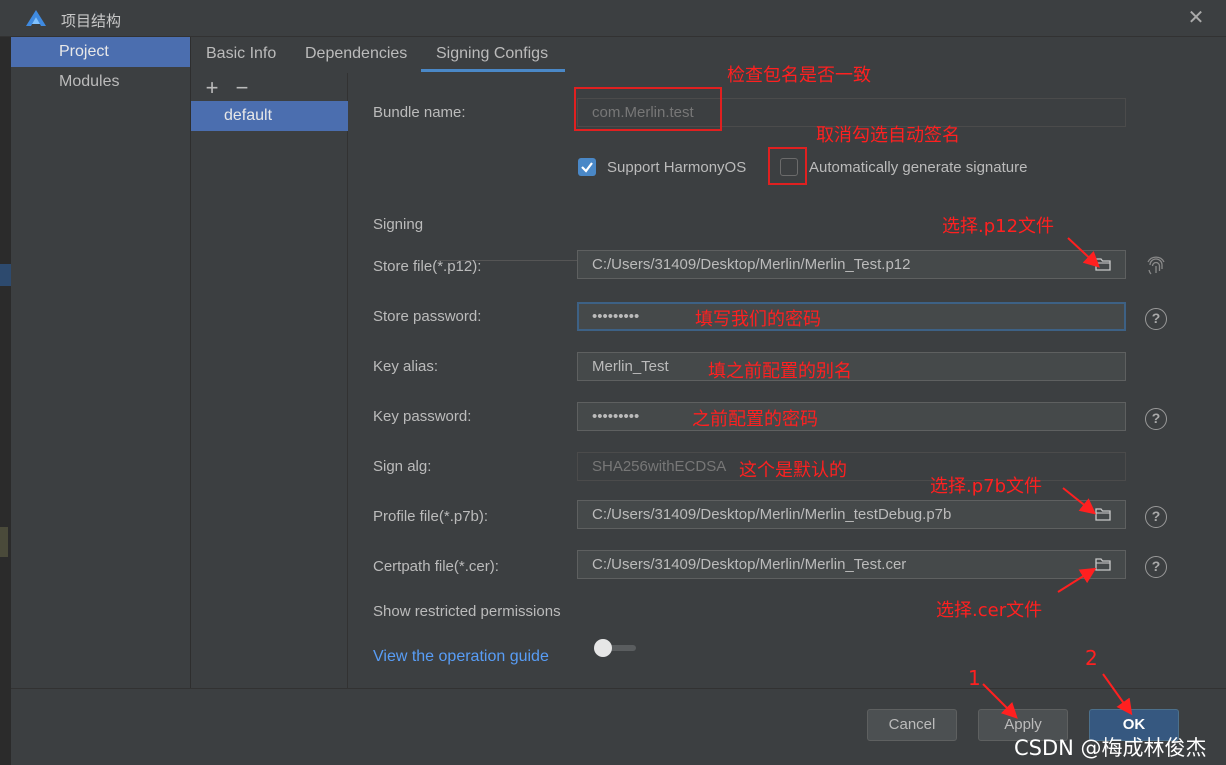 The width and height of the screenshot is (1226, 765). What do you see at coordinates (974, 678) in the screenshot?
I see `annotation-step-1: 1` at bounding box center [974, 678].